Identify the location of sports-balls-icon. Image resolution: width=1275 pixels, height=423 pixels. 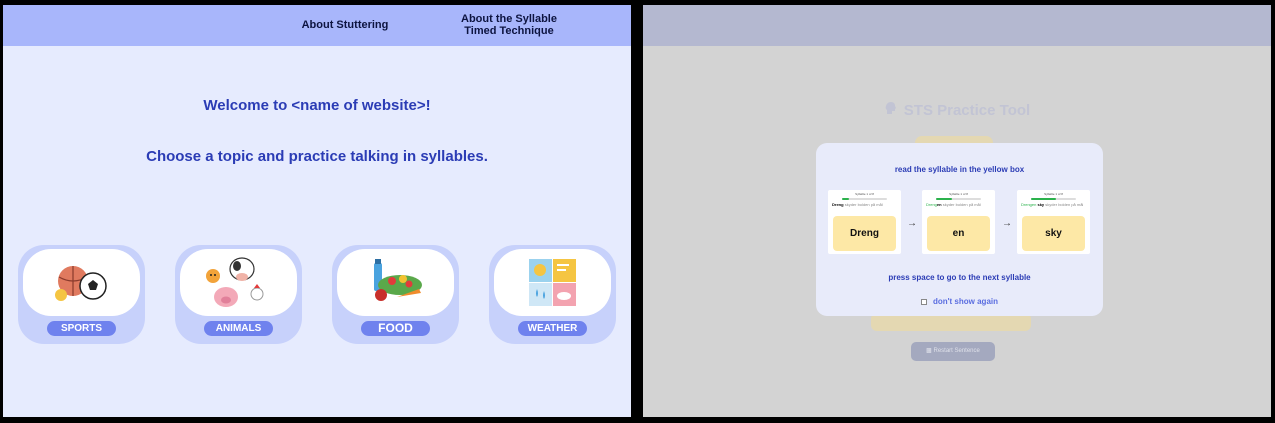
(81, 283).